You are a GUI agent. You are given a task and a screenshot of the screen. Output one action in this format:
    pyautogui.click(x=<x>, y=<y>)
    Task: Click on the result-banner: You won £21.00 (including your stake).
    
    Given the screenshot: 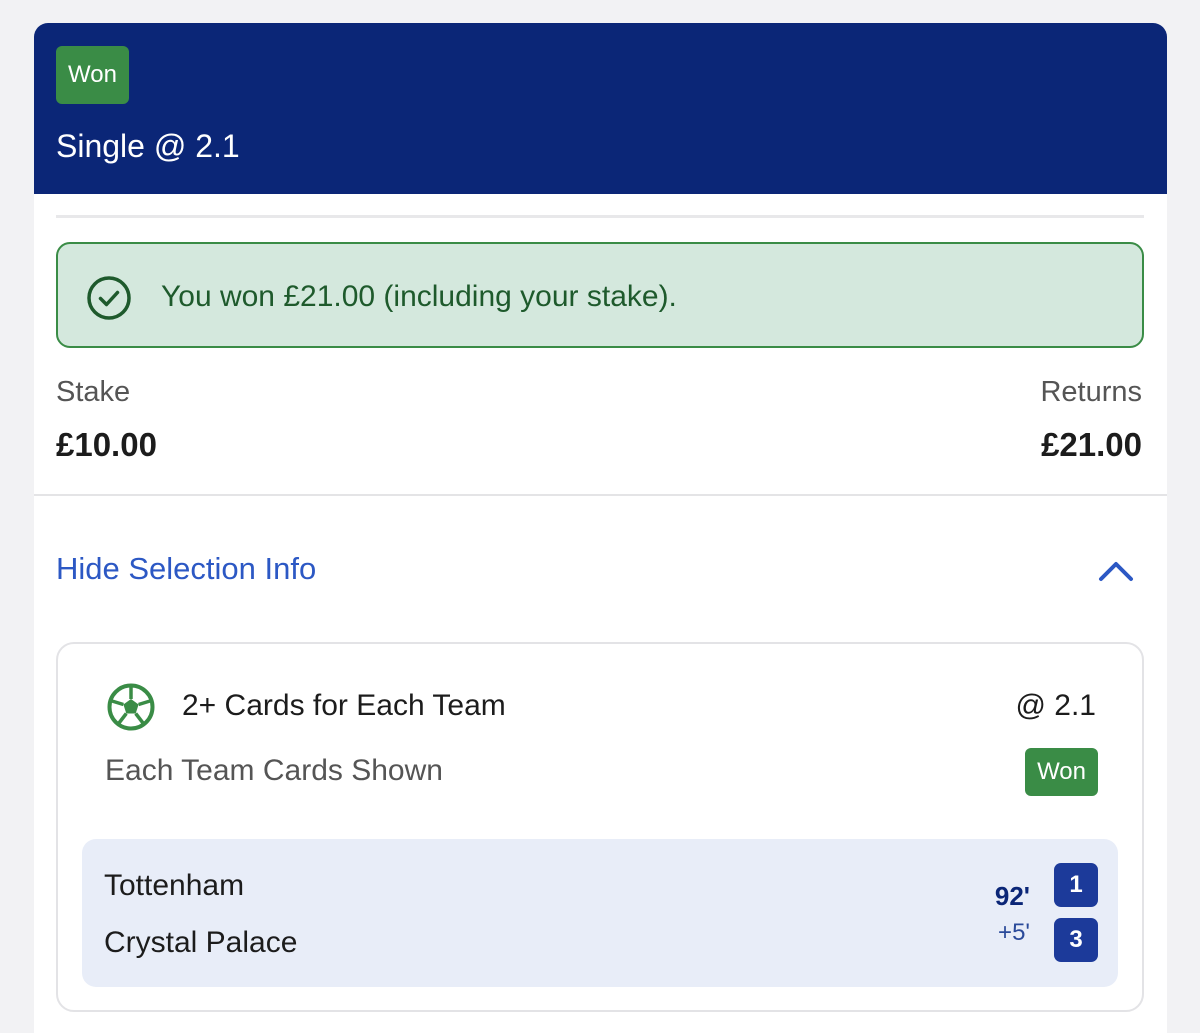 What is the action you would take?
    pyautogui.click(x=600, y=295)
    